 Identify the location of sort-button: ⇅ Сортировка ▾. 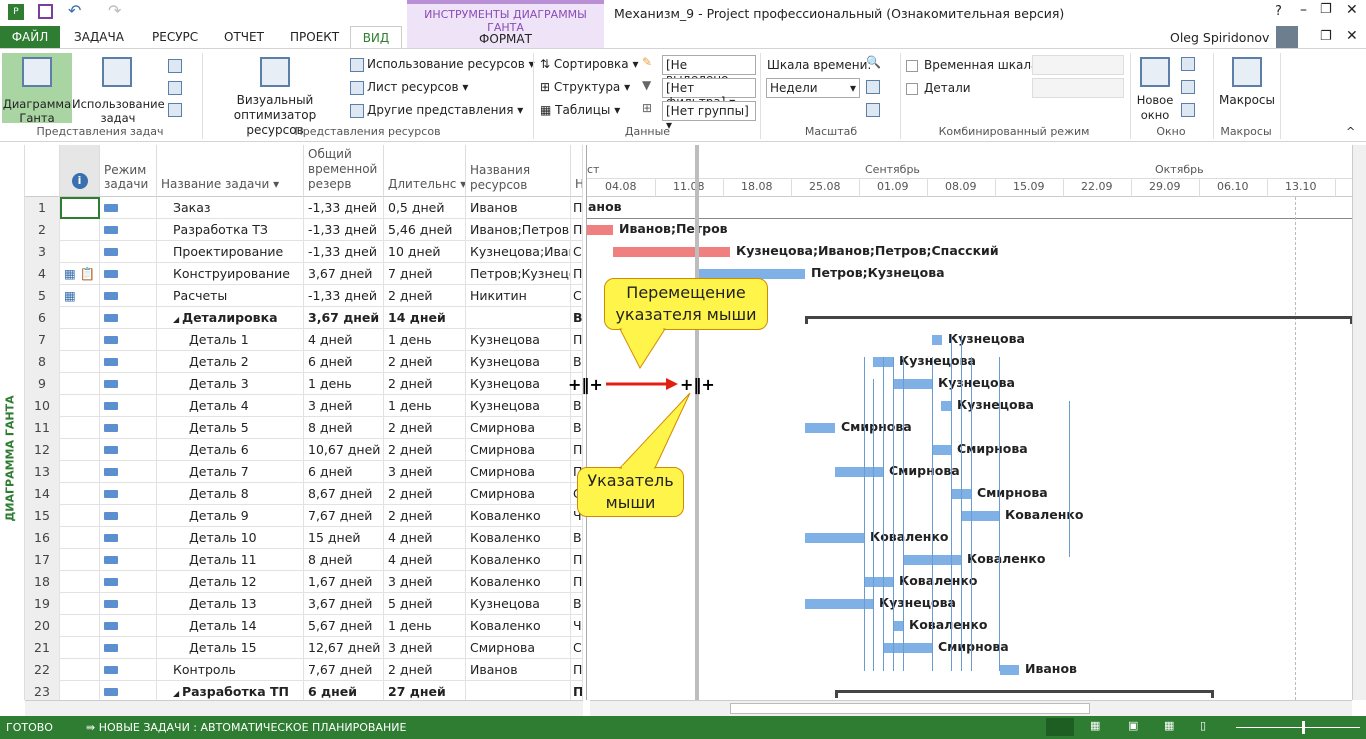
(589, 64).